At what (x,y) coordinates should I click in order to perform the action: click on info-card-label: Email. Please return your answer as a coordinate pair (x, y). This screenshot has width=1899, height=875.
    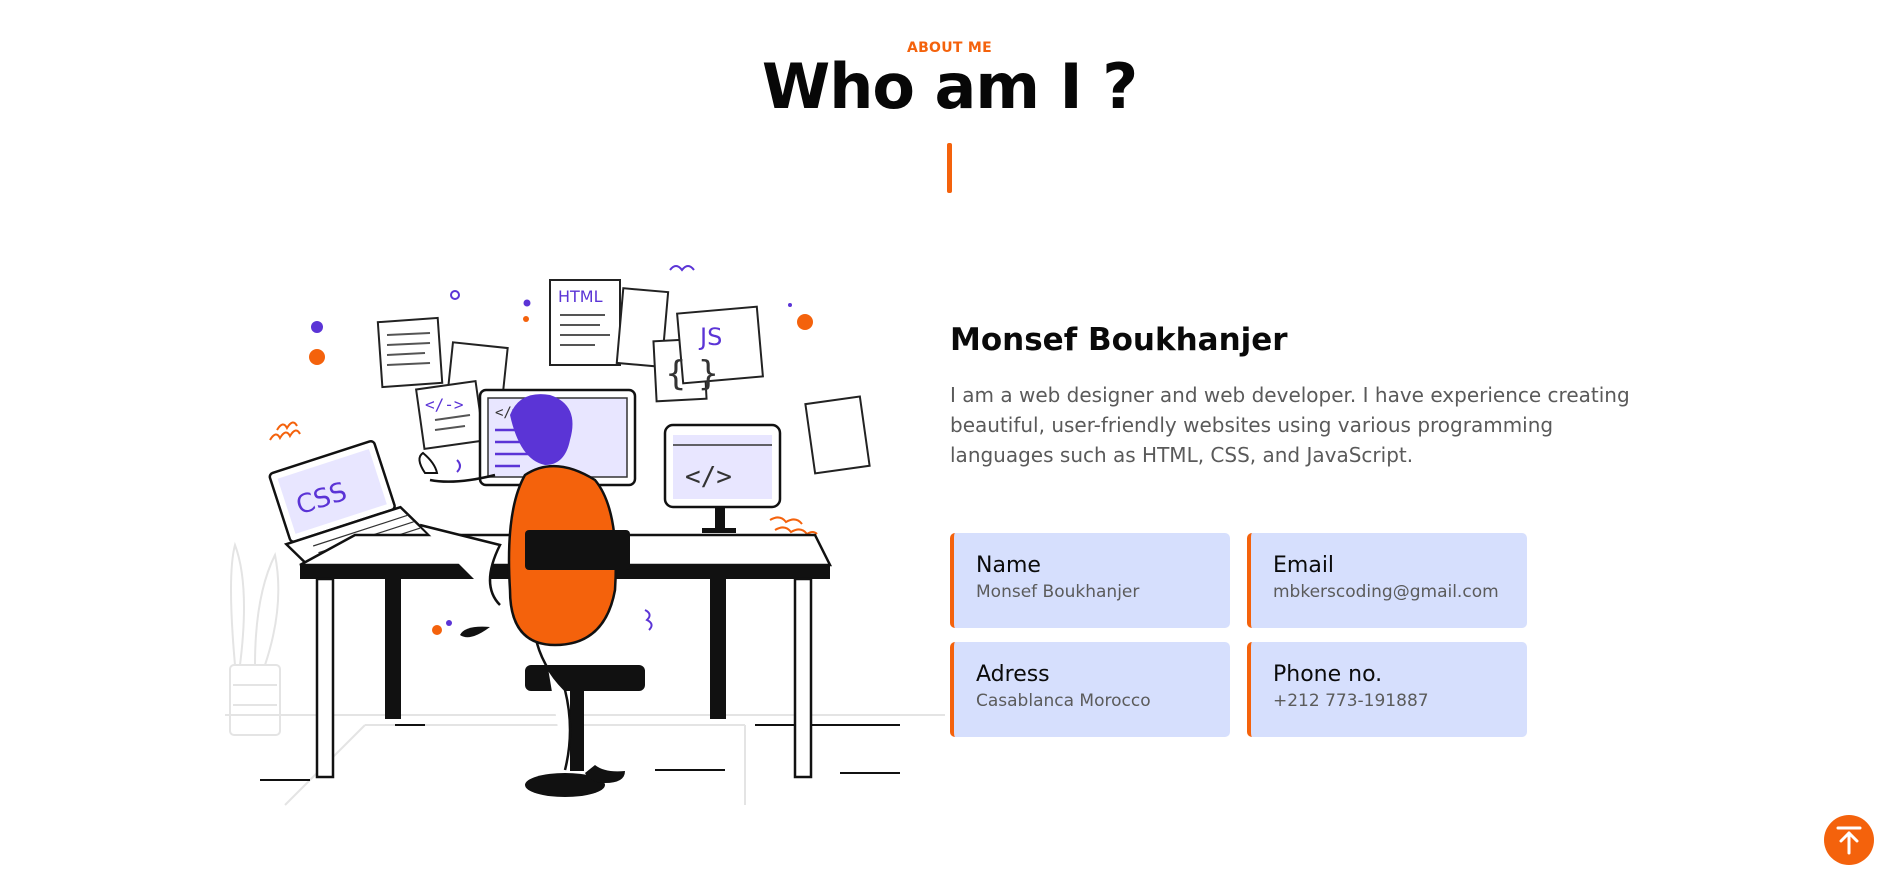
    Looking at the image, I should click on (1304, 565).